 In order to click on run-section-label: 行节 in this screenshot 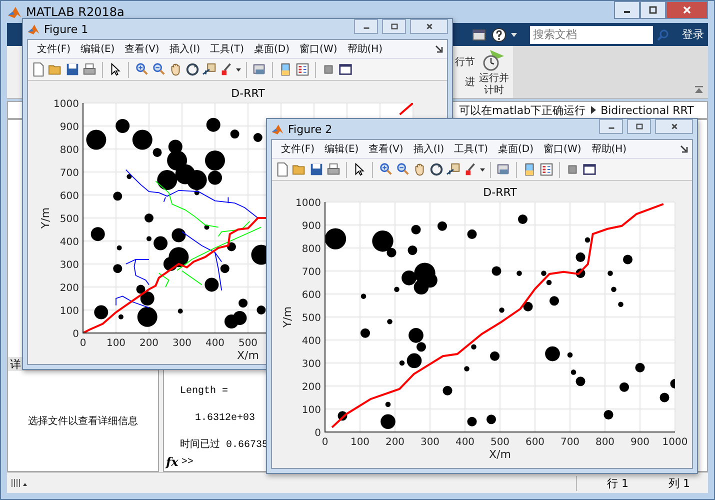, I will do `click(465, 62)`.